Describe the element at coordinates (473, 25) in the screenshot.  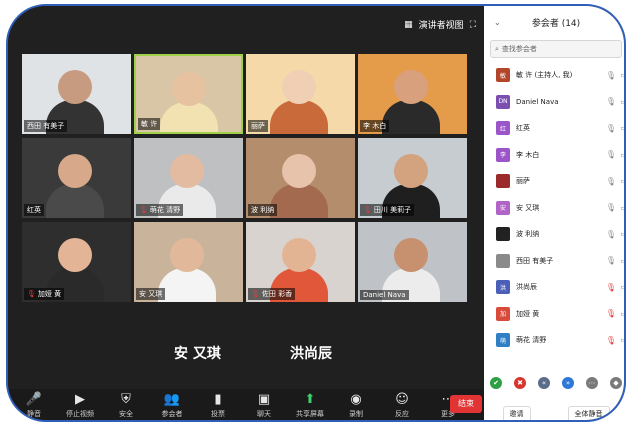
I see `fullscreen-icon: ⛶` at that location.